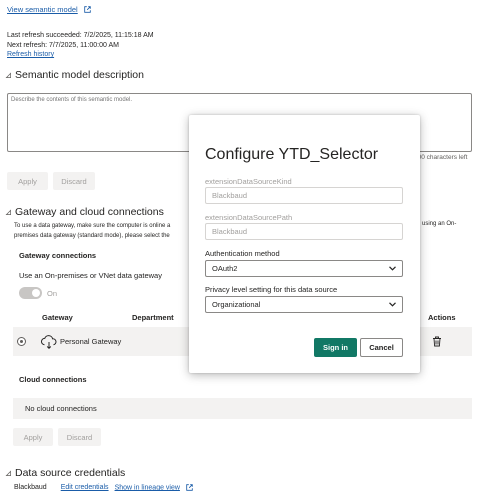 The height and width of the screenshot is (500, 480). I want to click on gateway-radio, so click(21, 341).